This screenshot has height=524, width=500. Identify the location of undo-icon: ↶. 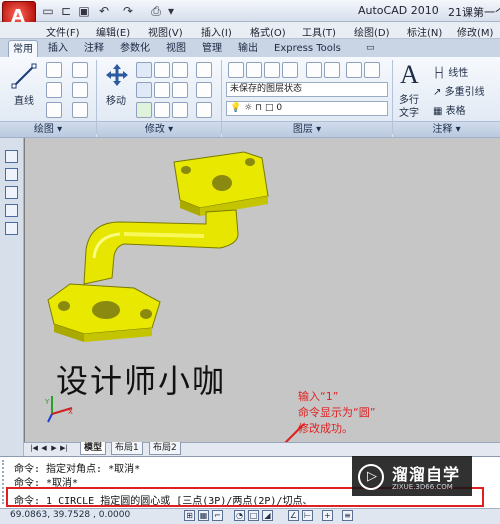
(104, 11).